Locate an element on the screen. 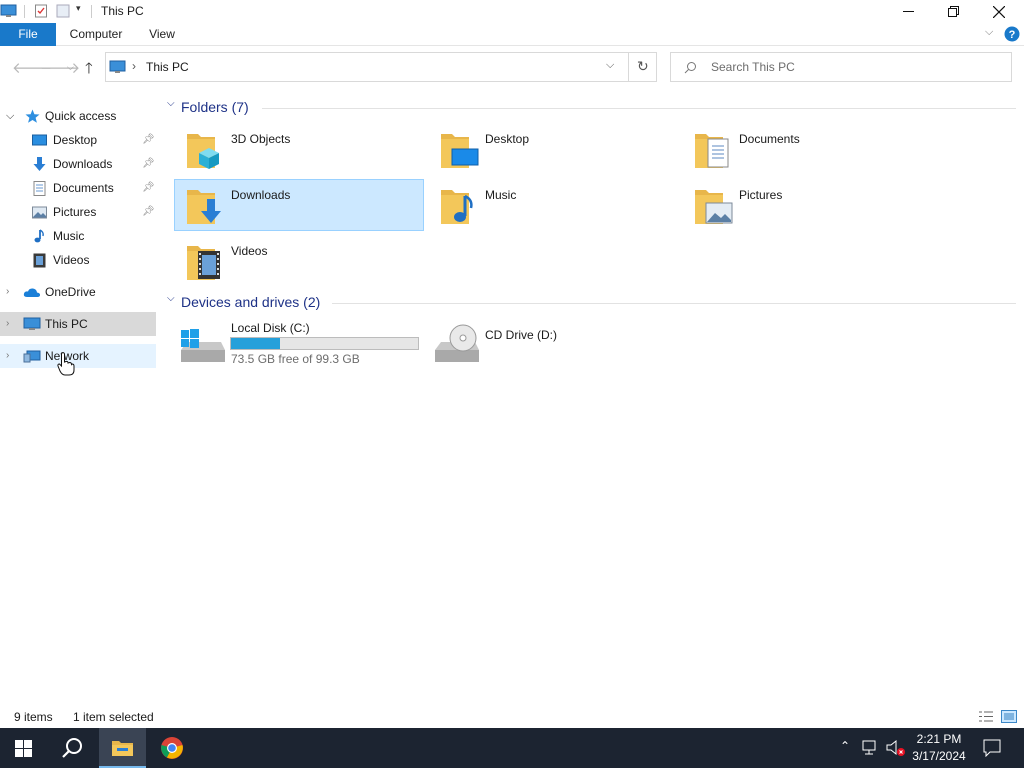  nav-item-music: Music is located at coordinates (78, 236).